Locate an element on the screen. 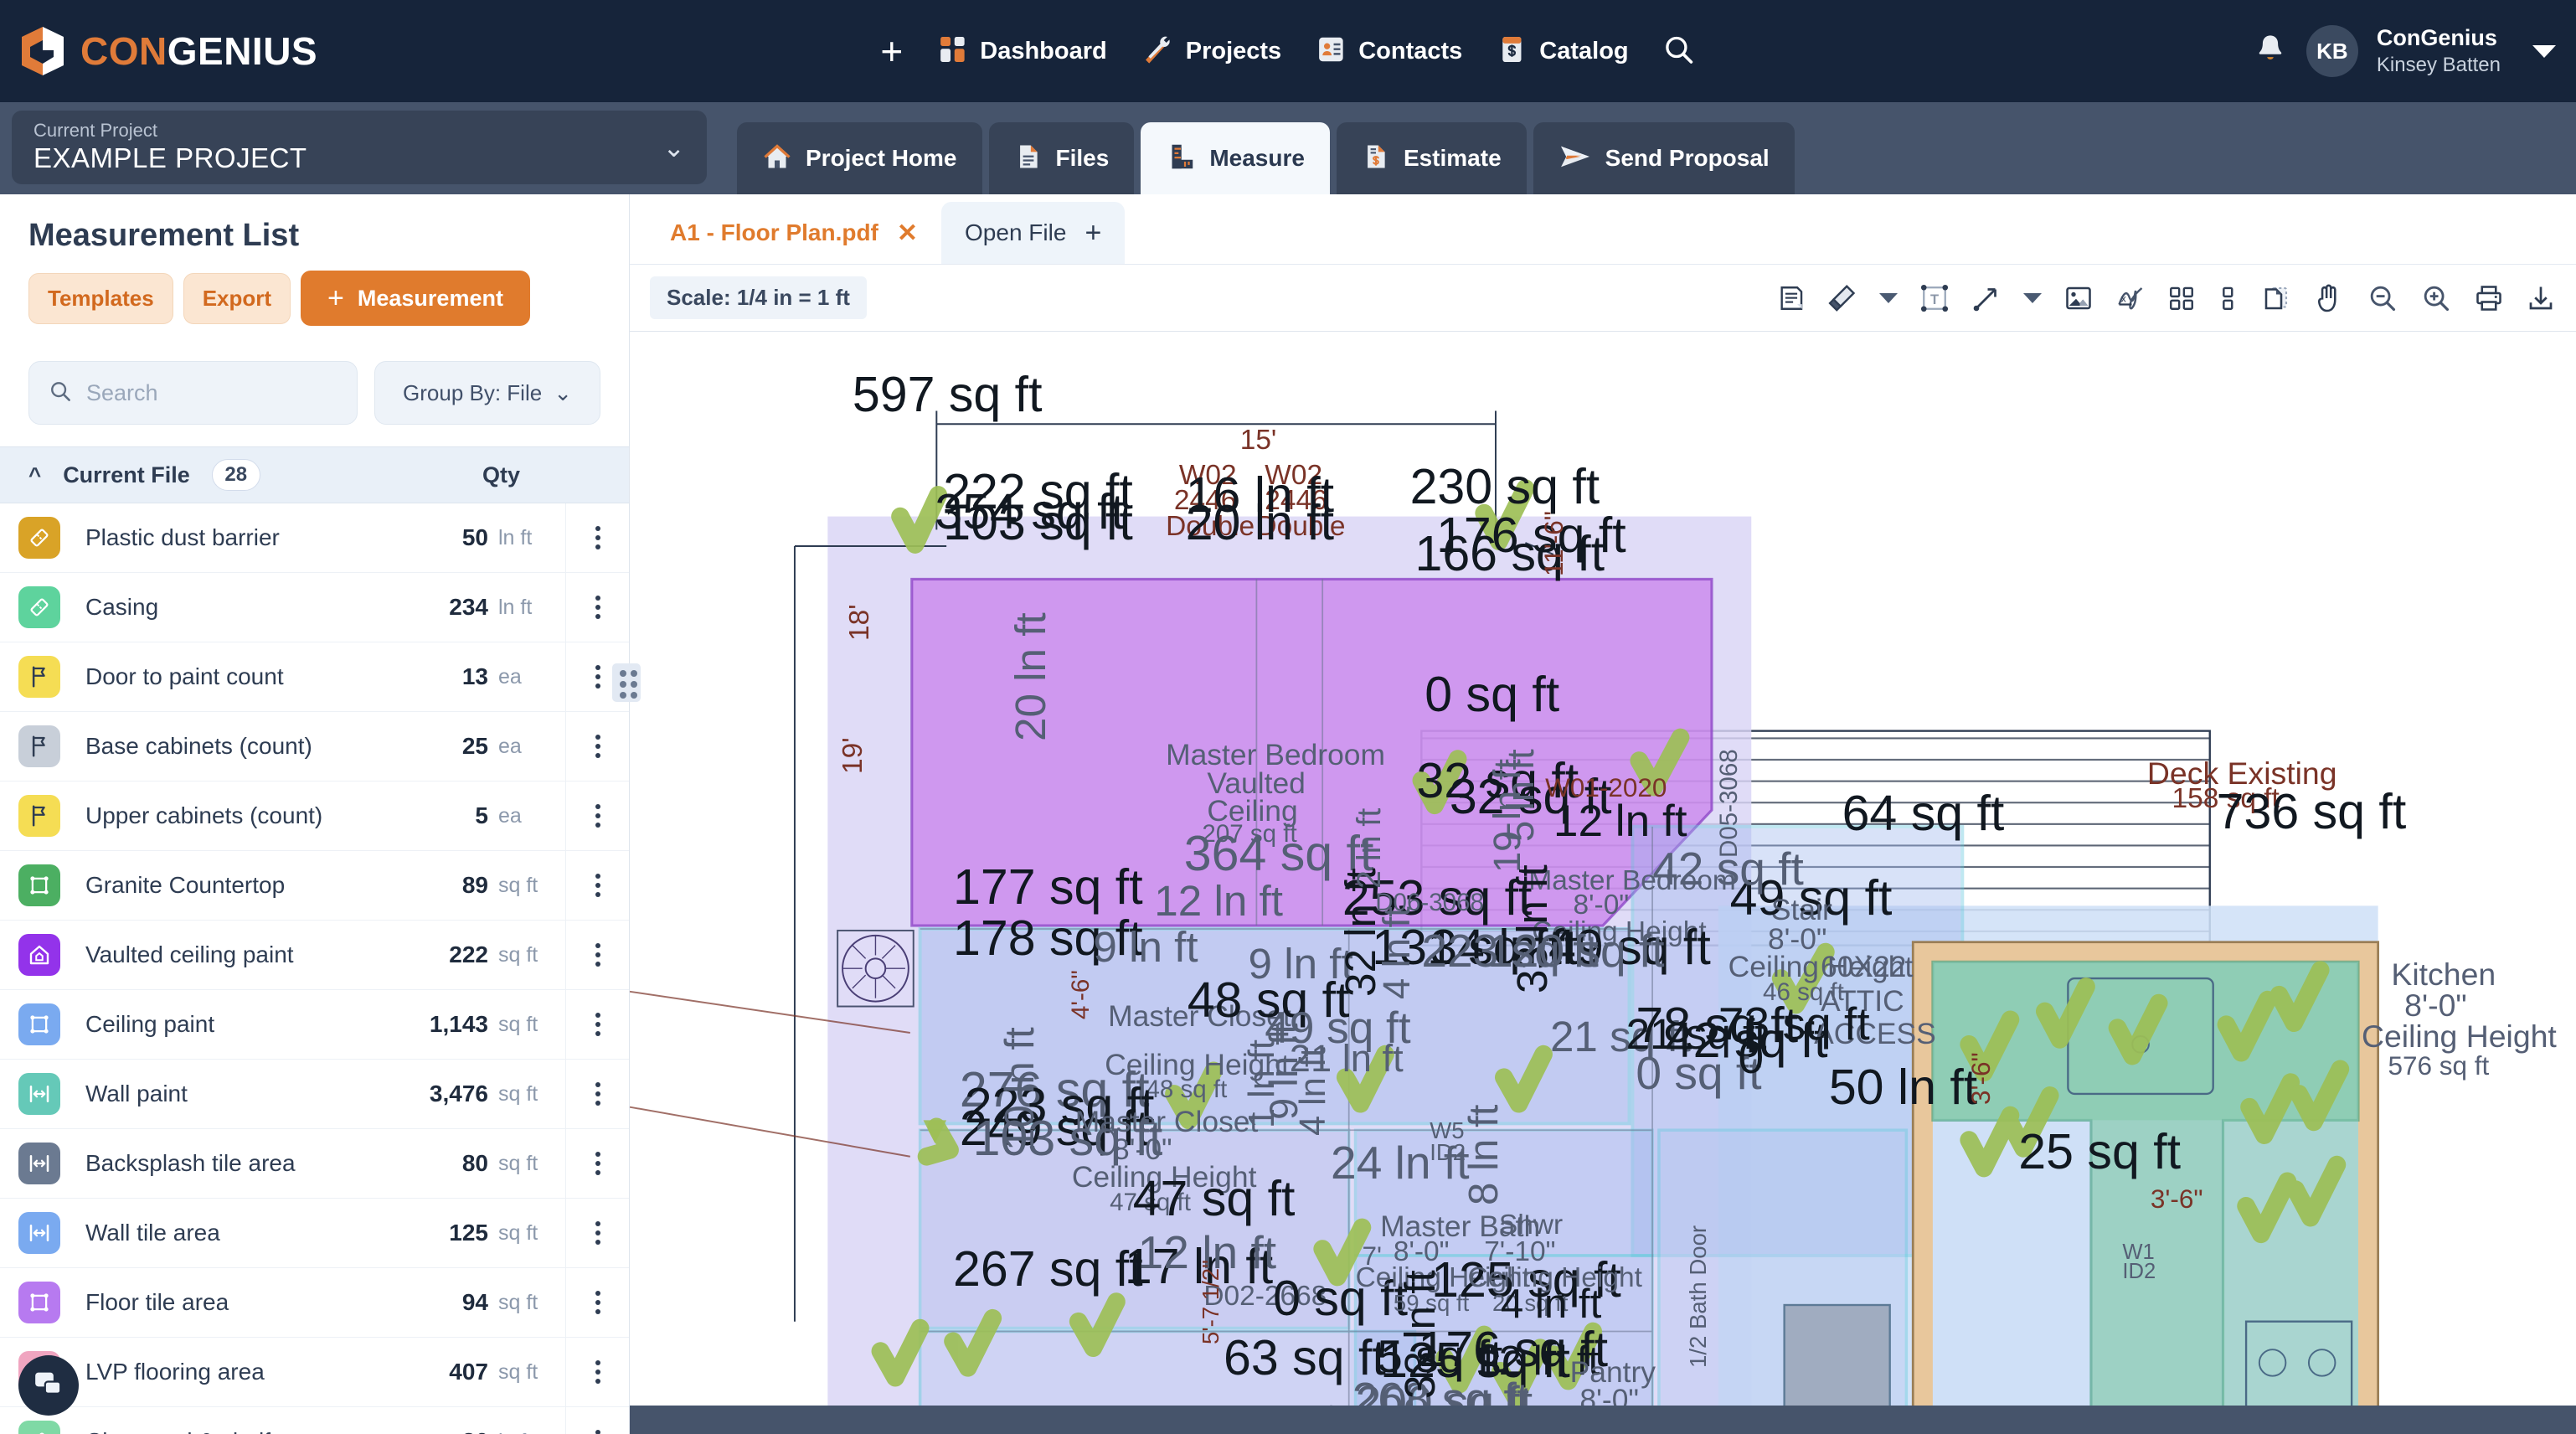  plan-measurement-label: 4'-6" is located at coordinates (1081, 995).